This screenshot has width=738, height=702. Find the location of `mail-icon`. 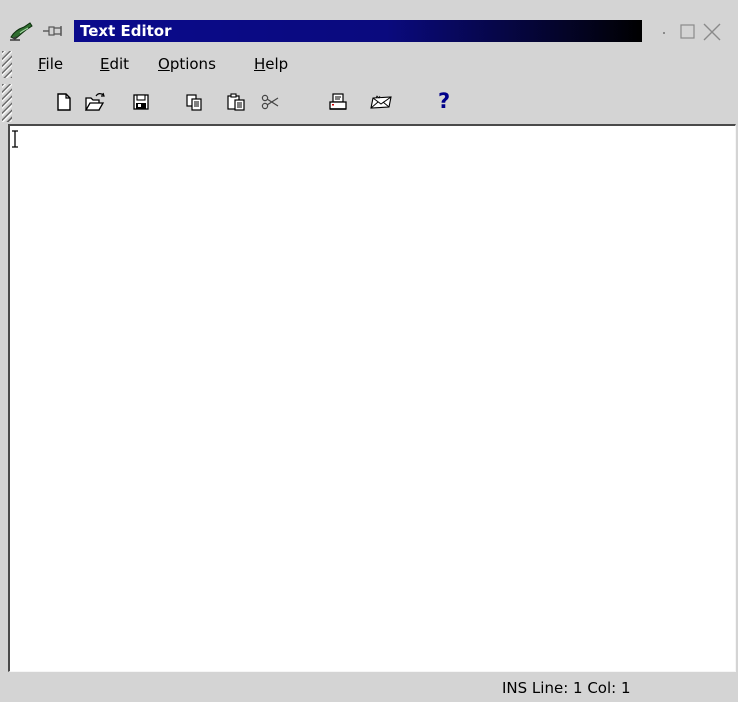

mail-icon is located at coordinates (381, 102).